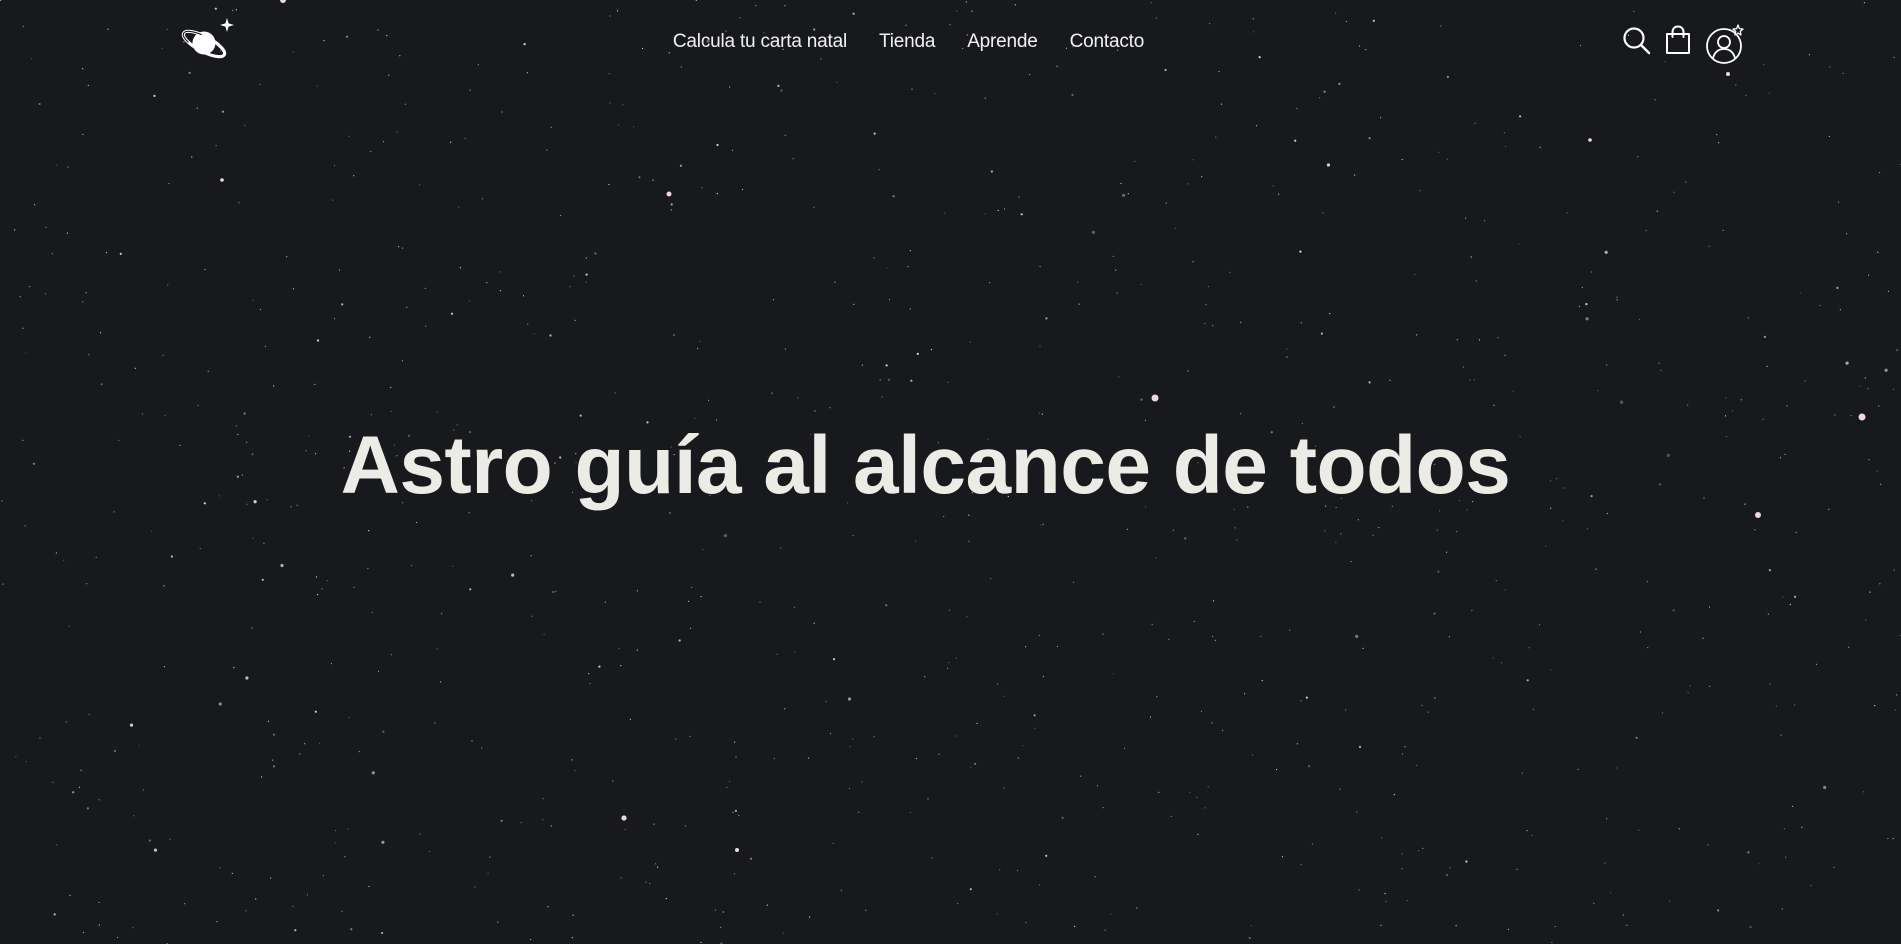  What do you see at coordinates (907, 42) in the screenshot?
I see `nav-link-tienda: Tienda` at bounding box center [907, 42].